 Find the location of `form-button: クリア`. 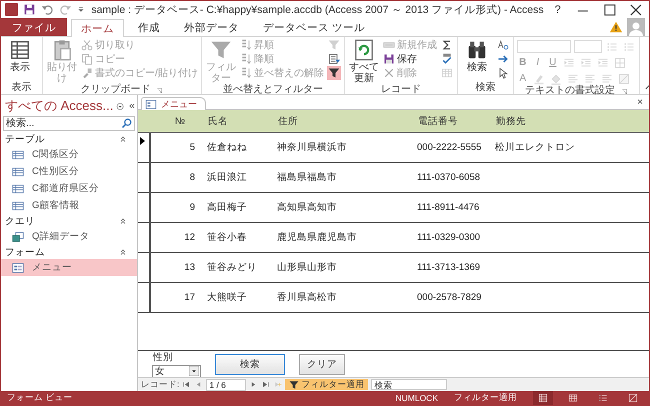

form-button: クリア is located at coordinates (322, 364).